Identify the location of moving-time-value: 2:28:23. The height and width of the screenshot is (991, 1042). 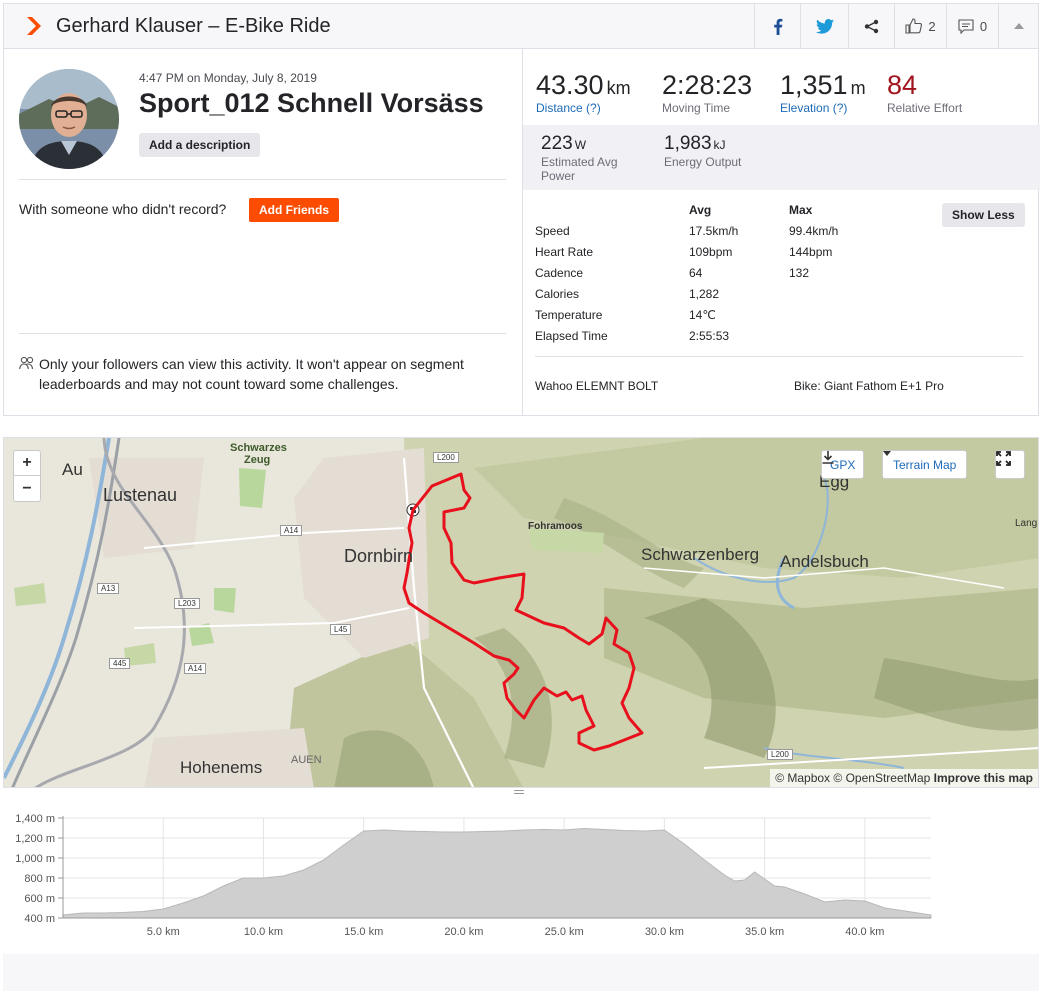
(707, 85).